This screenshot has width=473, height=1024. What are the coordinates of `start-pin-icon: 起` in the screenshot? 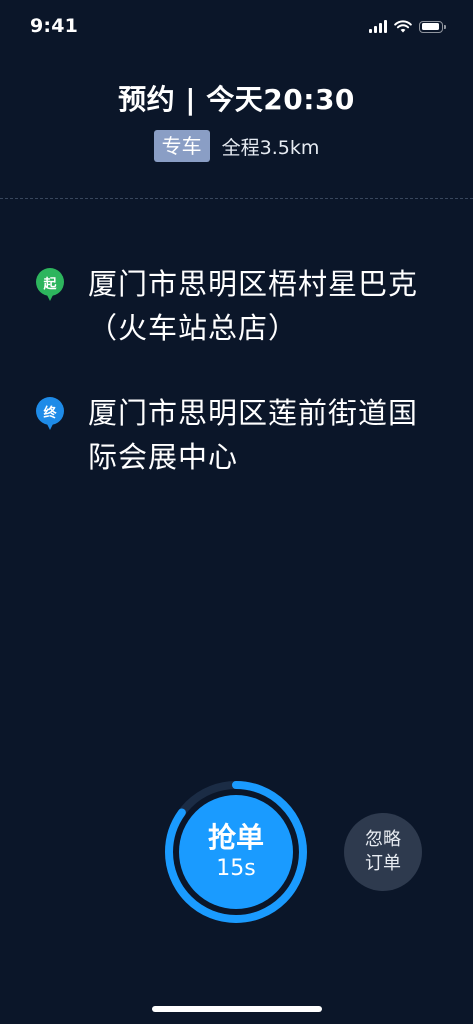 It's located at (50, 287).